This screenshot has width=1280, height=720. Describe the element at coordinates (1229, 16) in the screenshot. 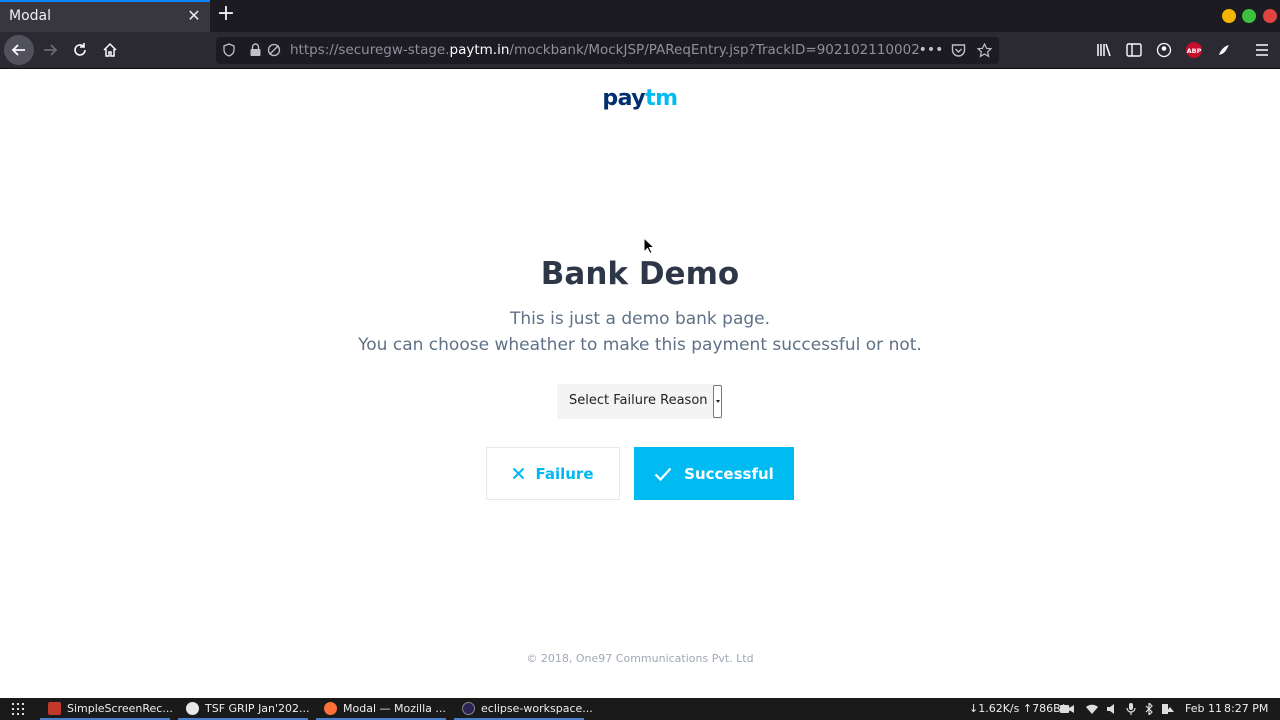

I see `minimize-button` at that location.